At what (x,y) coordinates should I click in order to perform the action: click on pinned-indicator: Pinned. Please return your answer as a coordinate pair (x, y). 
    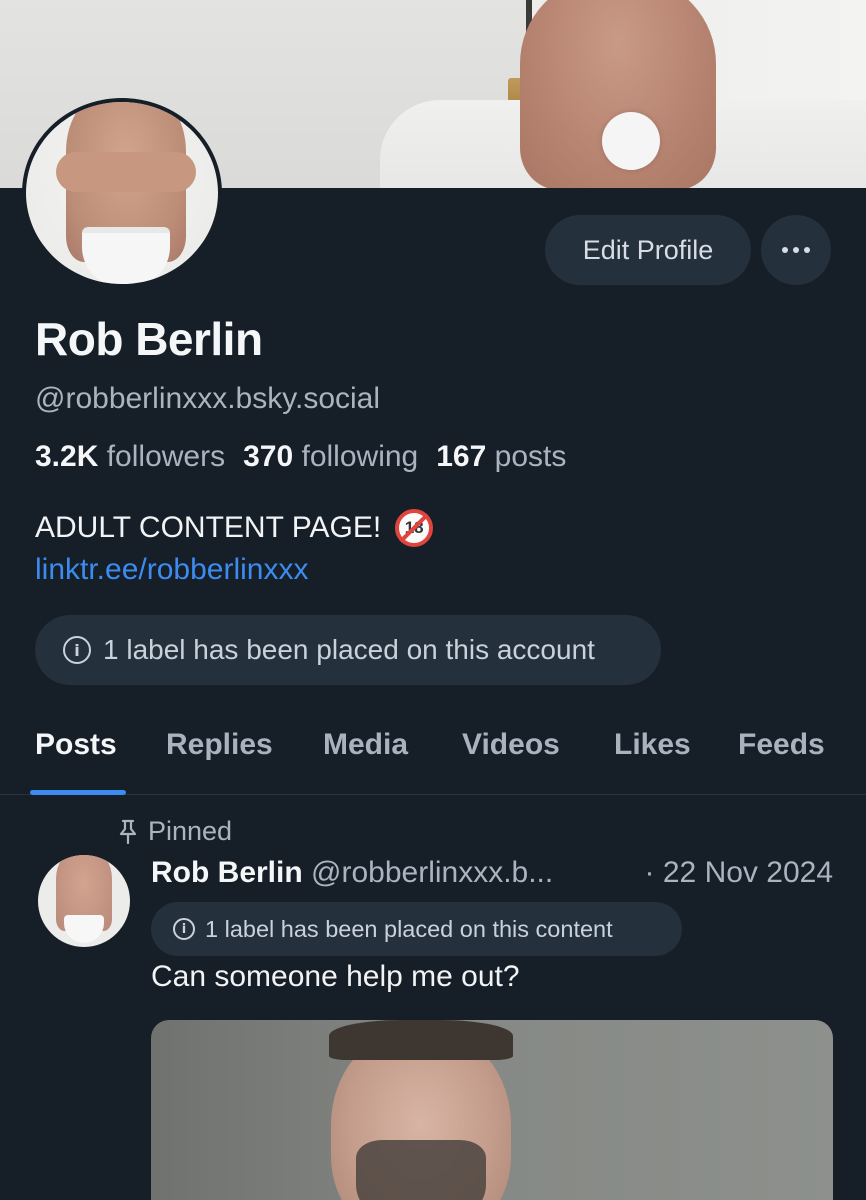
    Looking at the image, I should click on (175, 831).